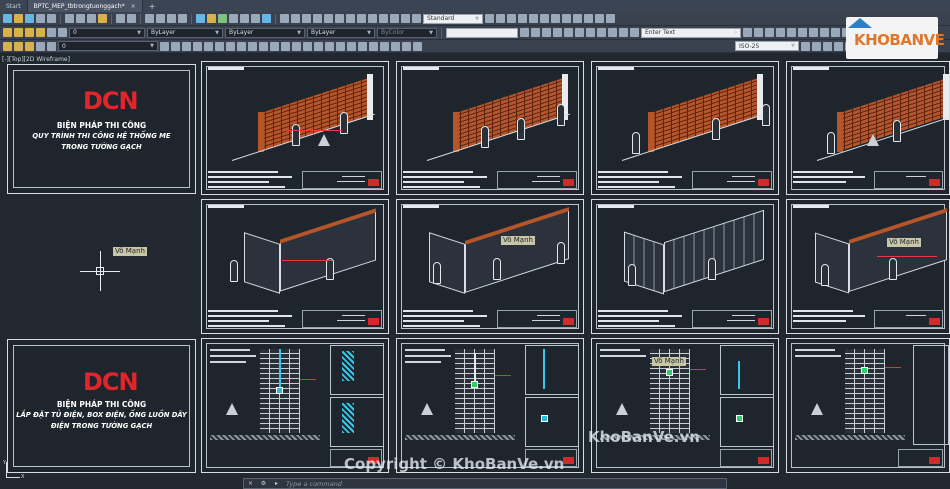  Describe the element at coordinates (482, 32) in the screenshot. I see `find-text-input: Enter Text` at that location.